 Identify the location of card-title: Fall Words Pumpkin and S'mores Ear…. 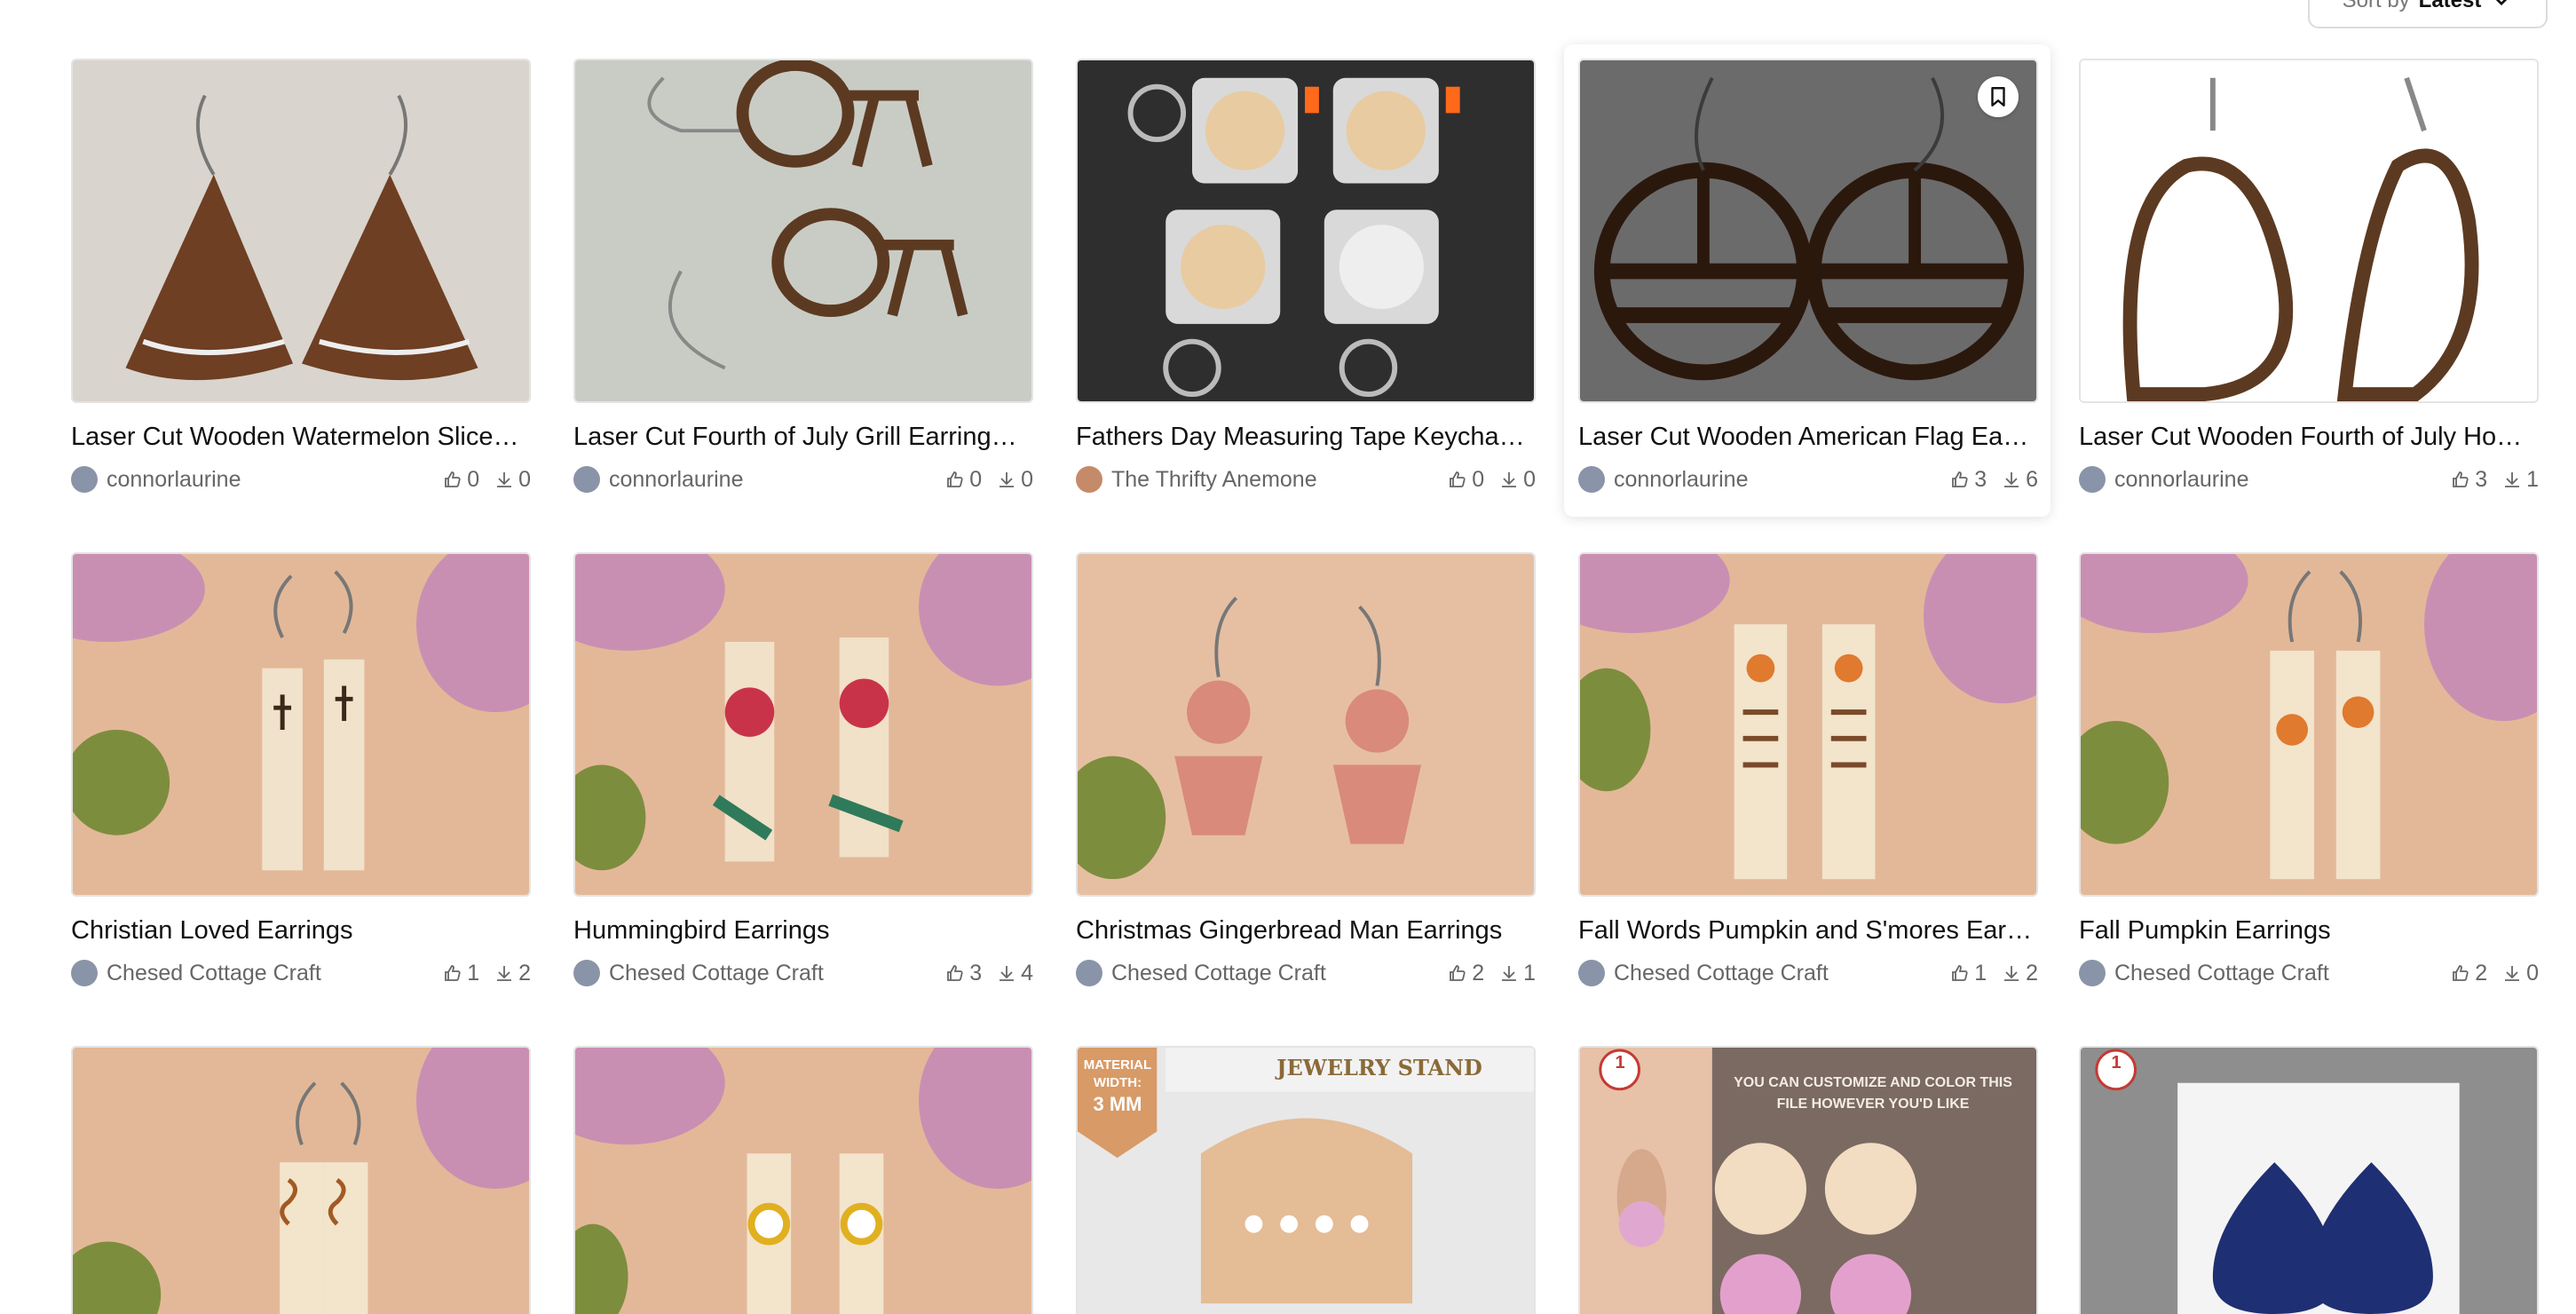
(1808, 930).